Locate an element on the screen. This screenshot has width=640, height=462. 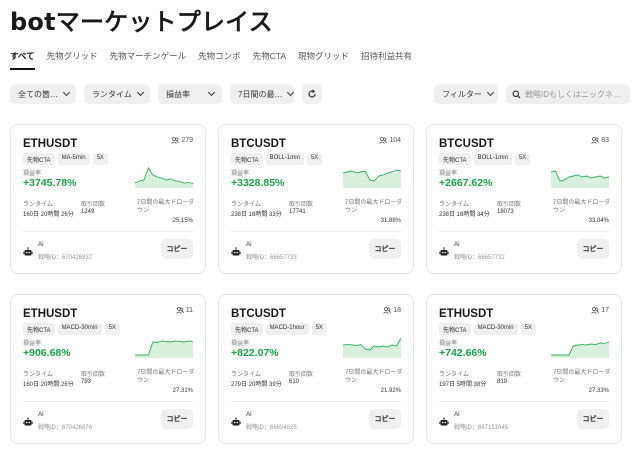
trades-value: 819 is located at coordinates (502, 382).